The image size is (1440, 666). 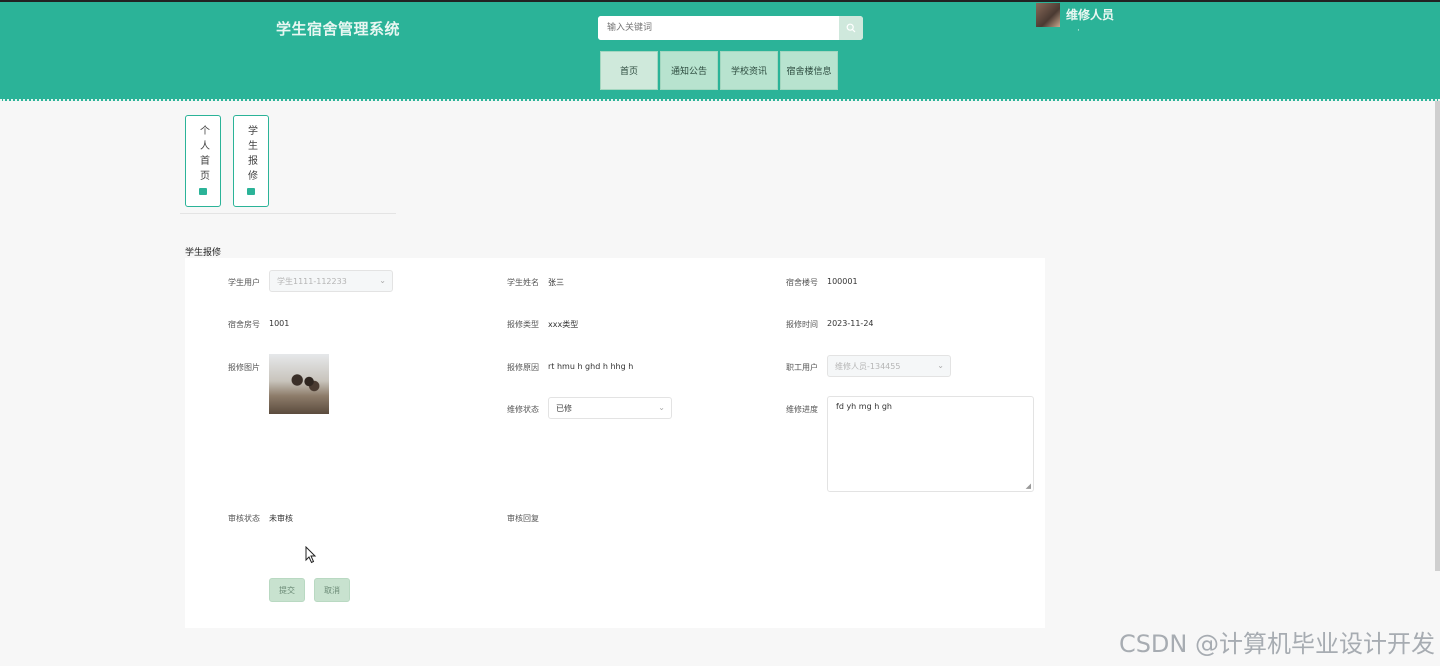 What do you see at coordinates (1090, 14) in the screenshot?
I see `user-role-label: 维修人员` at bounding box center [1090, 14].